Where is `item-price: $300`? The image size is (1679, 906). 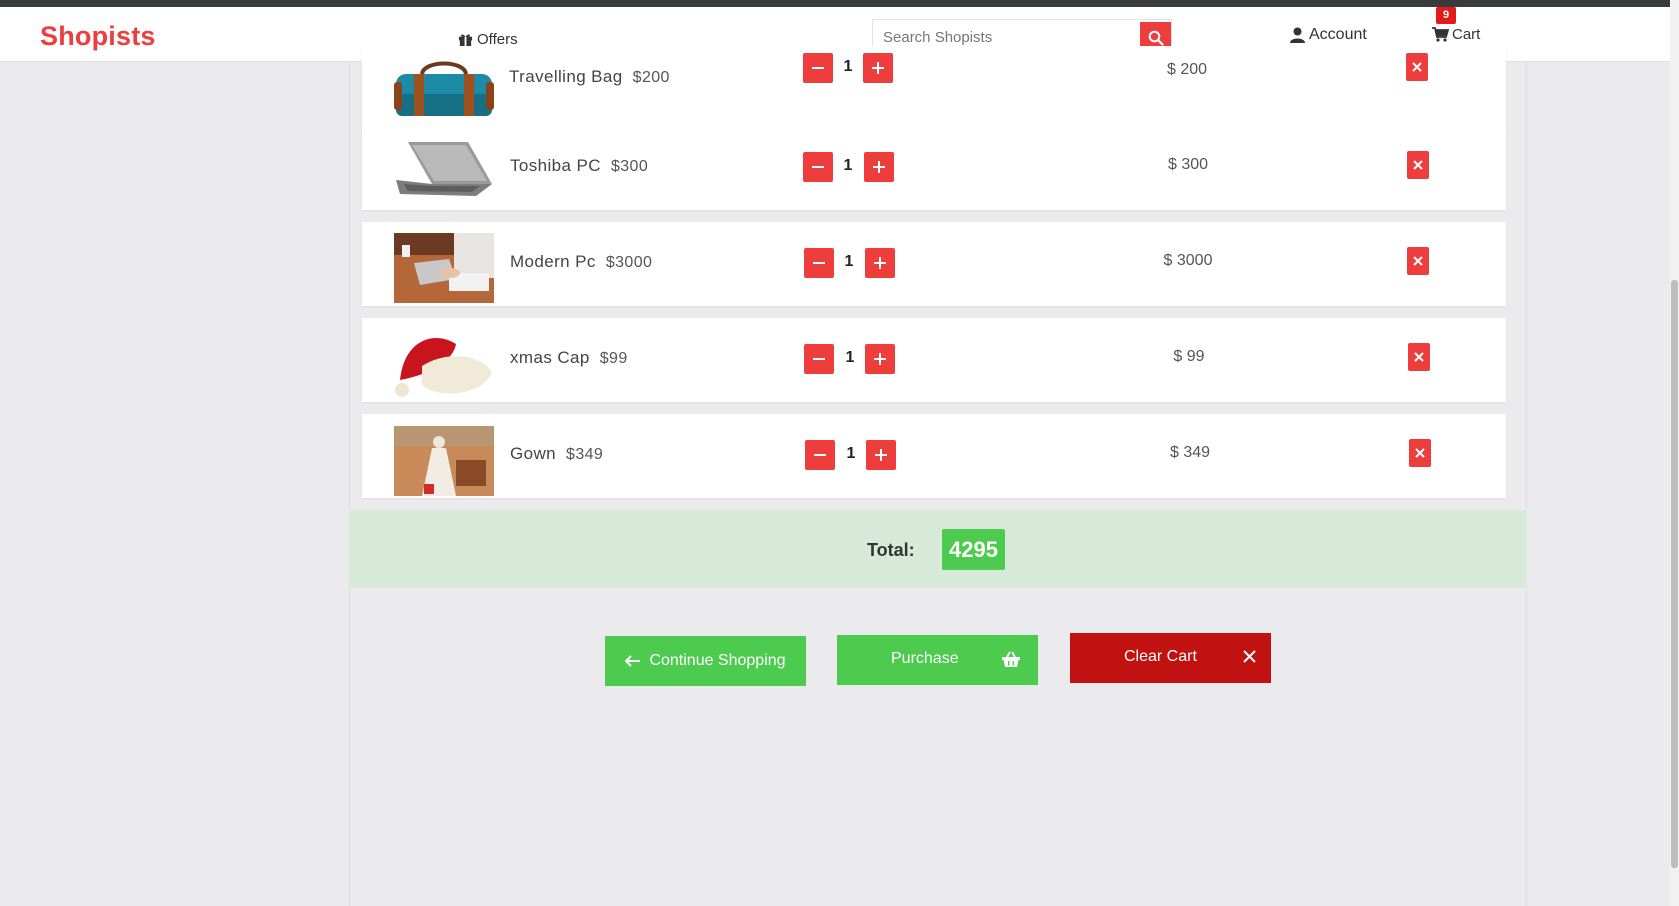 item-price: $300 is located at coordinates (629, 166).